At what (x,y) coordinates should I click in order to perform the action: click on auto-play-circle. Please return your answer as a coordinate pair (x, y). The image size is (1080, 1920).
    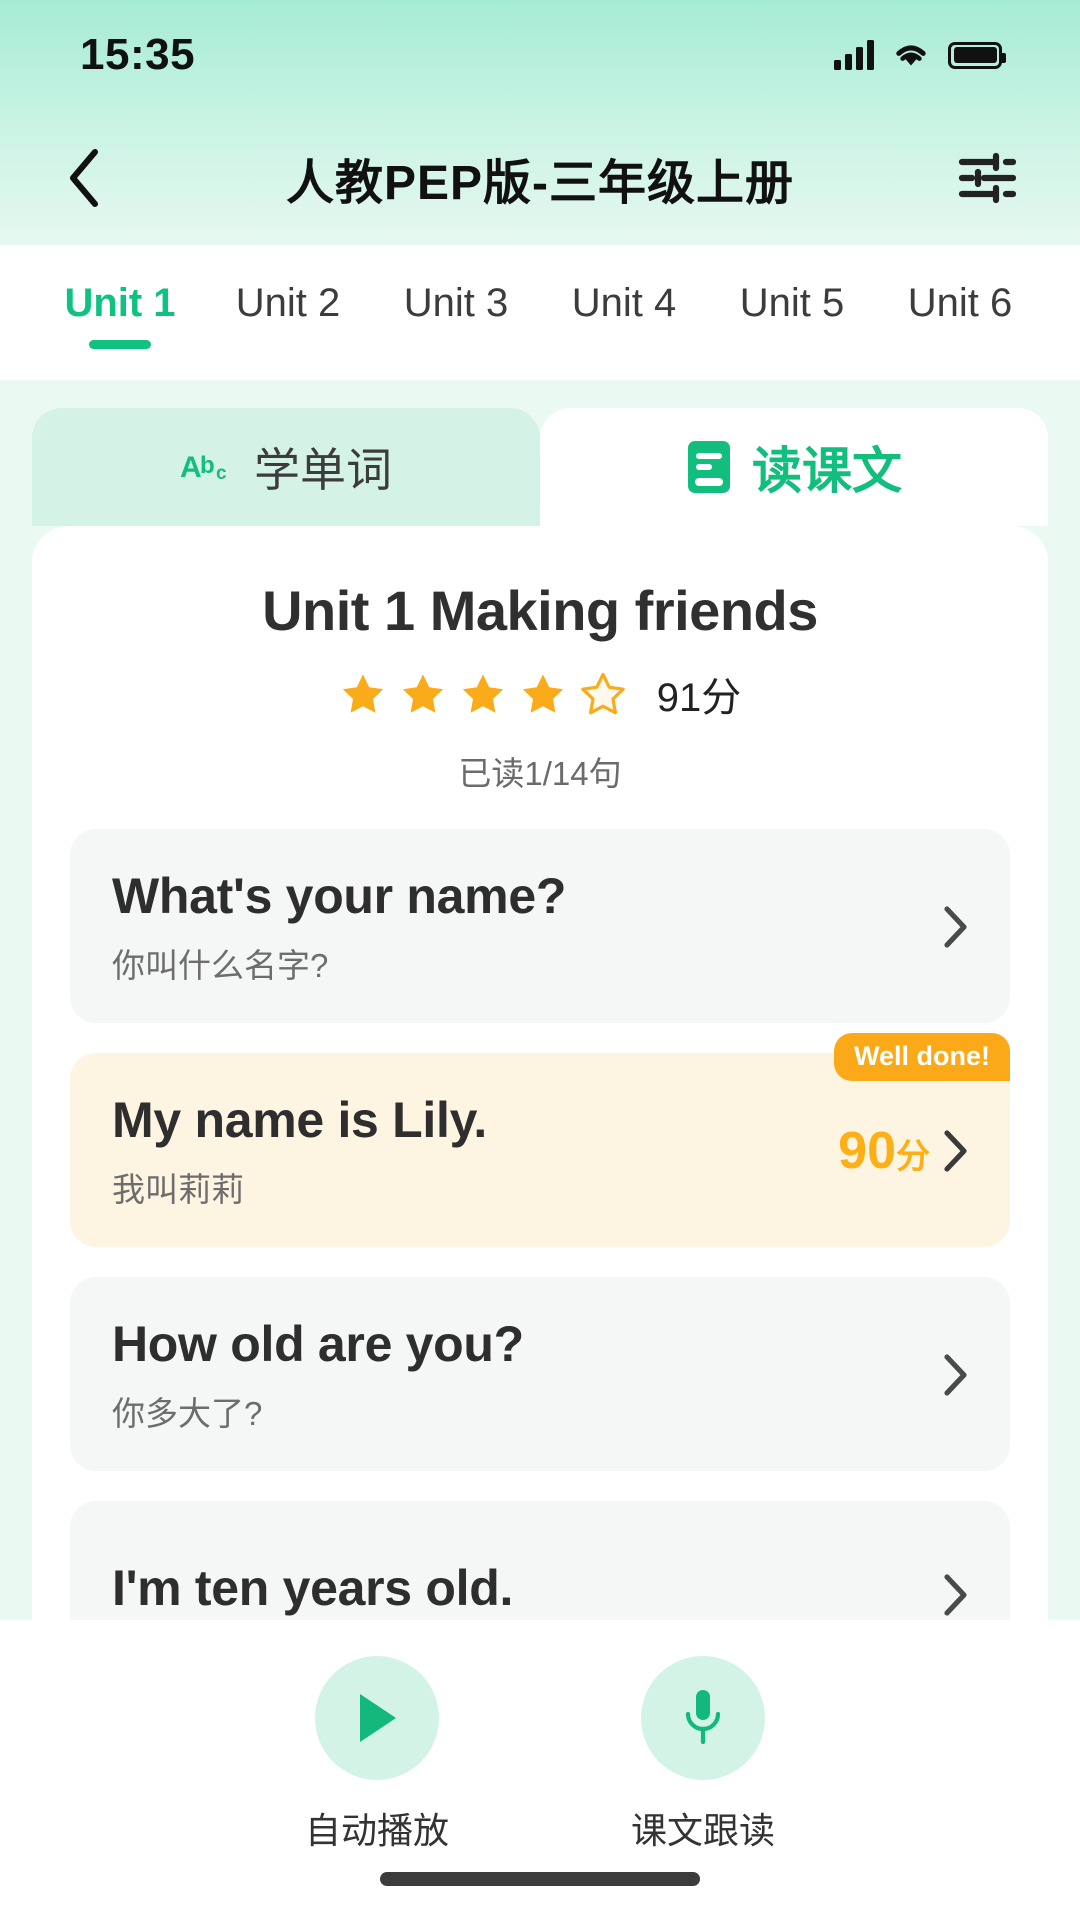
    Looking at the image, I should click on (376, 1718).